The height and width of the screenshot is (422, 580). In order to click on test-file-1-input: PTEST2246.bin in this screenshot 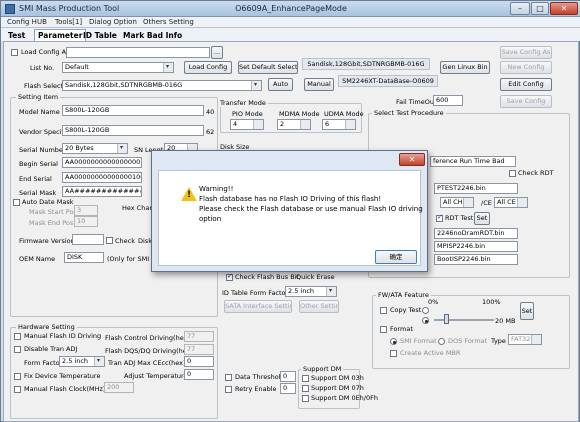, I will do `click(476, 188)`.